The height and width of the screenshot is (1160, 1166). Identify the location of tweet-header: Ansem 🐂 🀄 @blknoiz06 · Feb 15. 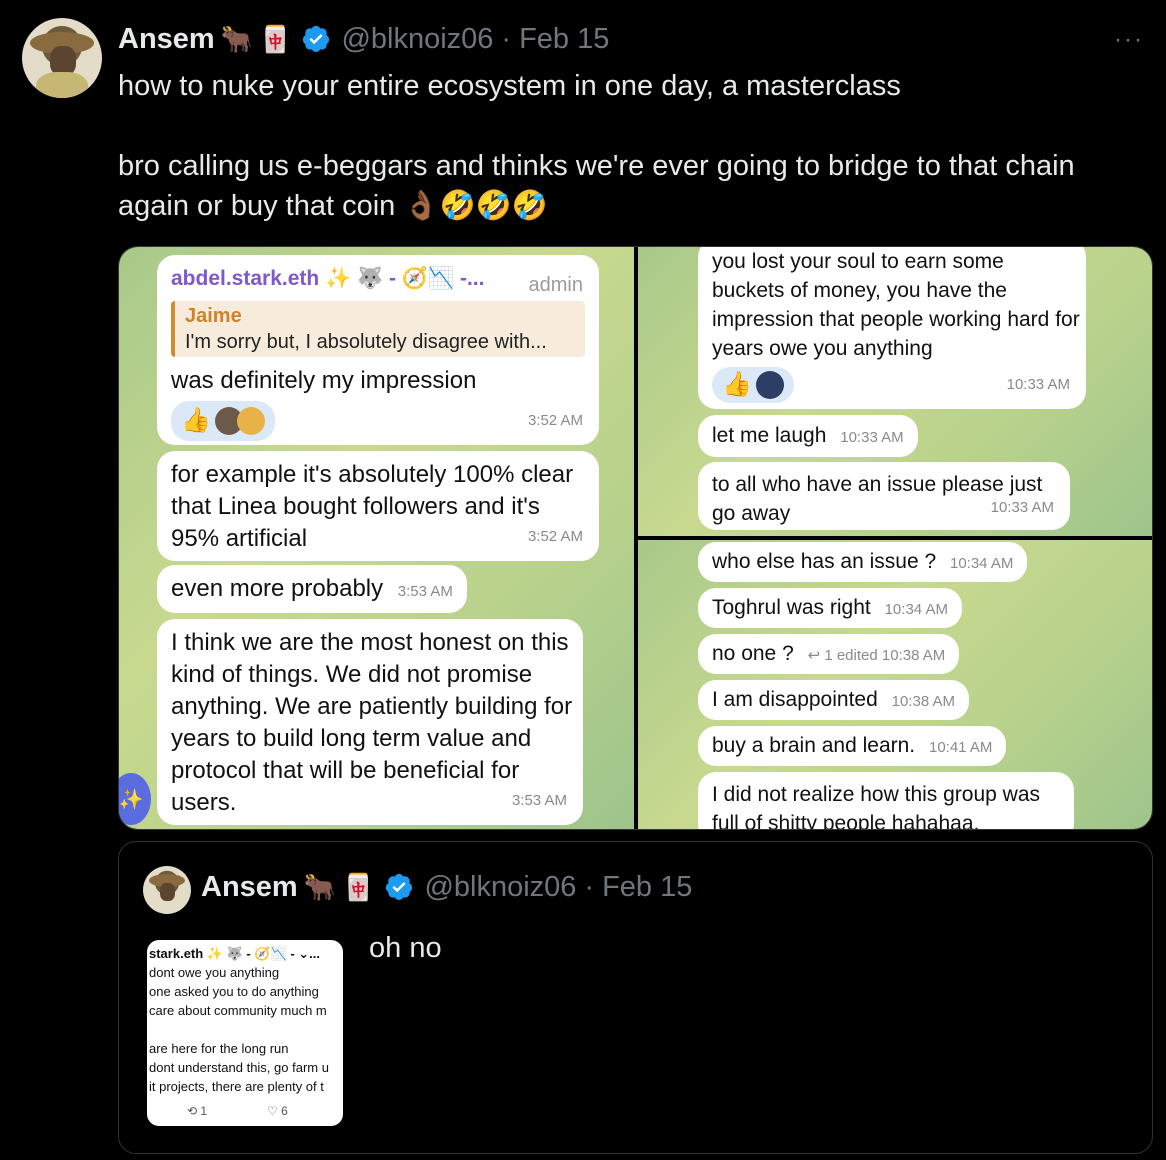
(363, 39).